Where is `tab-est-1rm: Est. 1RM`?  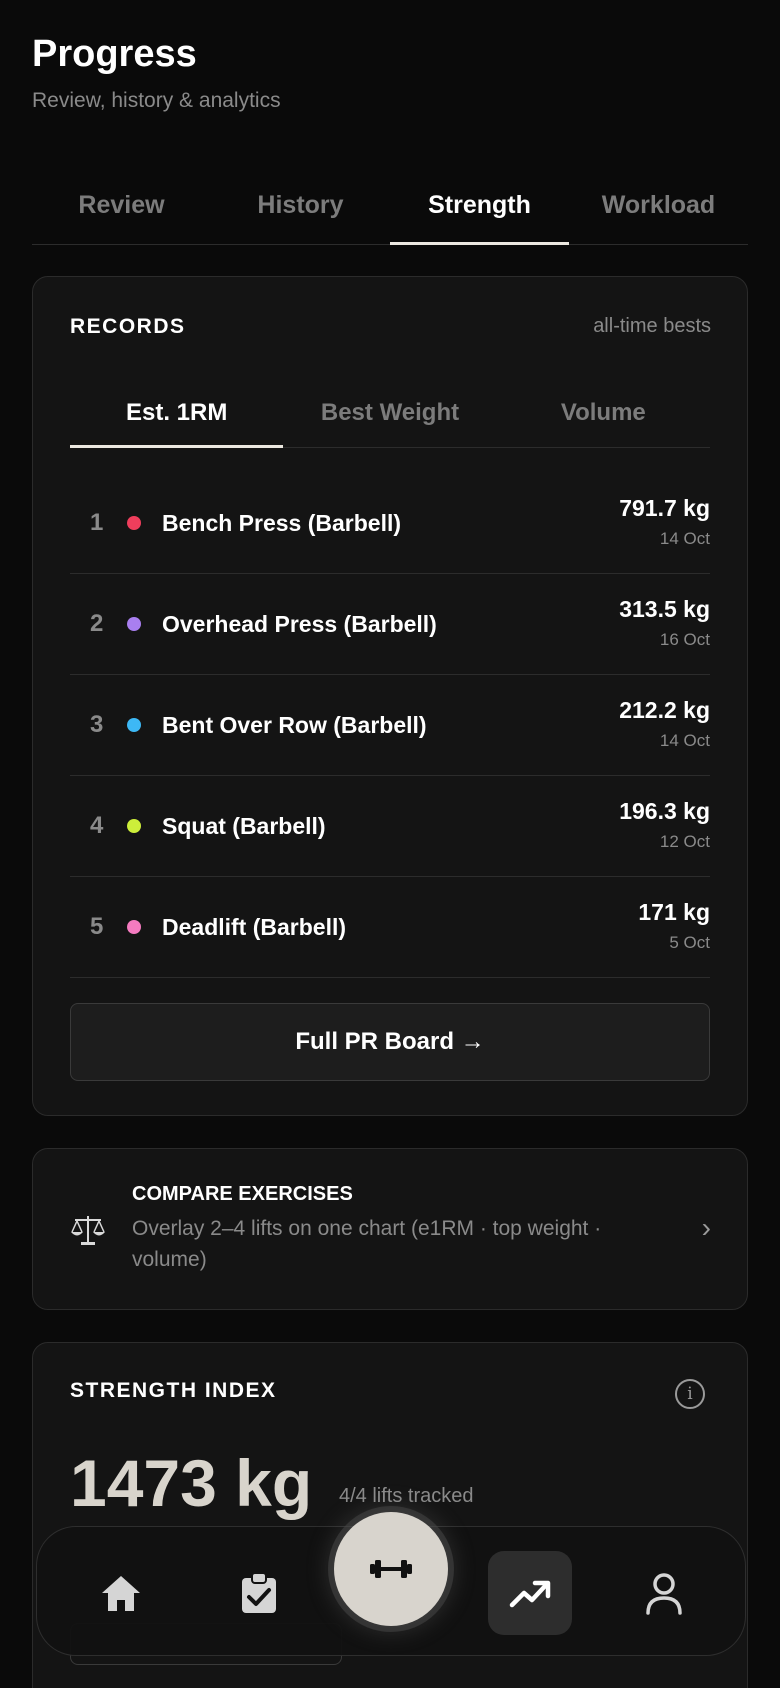 tab-est-1rm: Est. 1RM is located at coordinates (177, 414).